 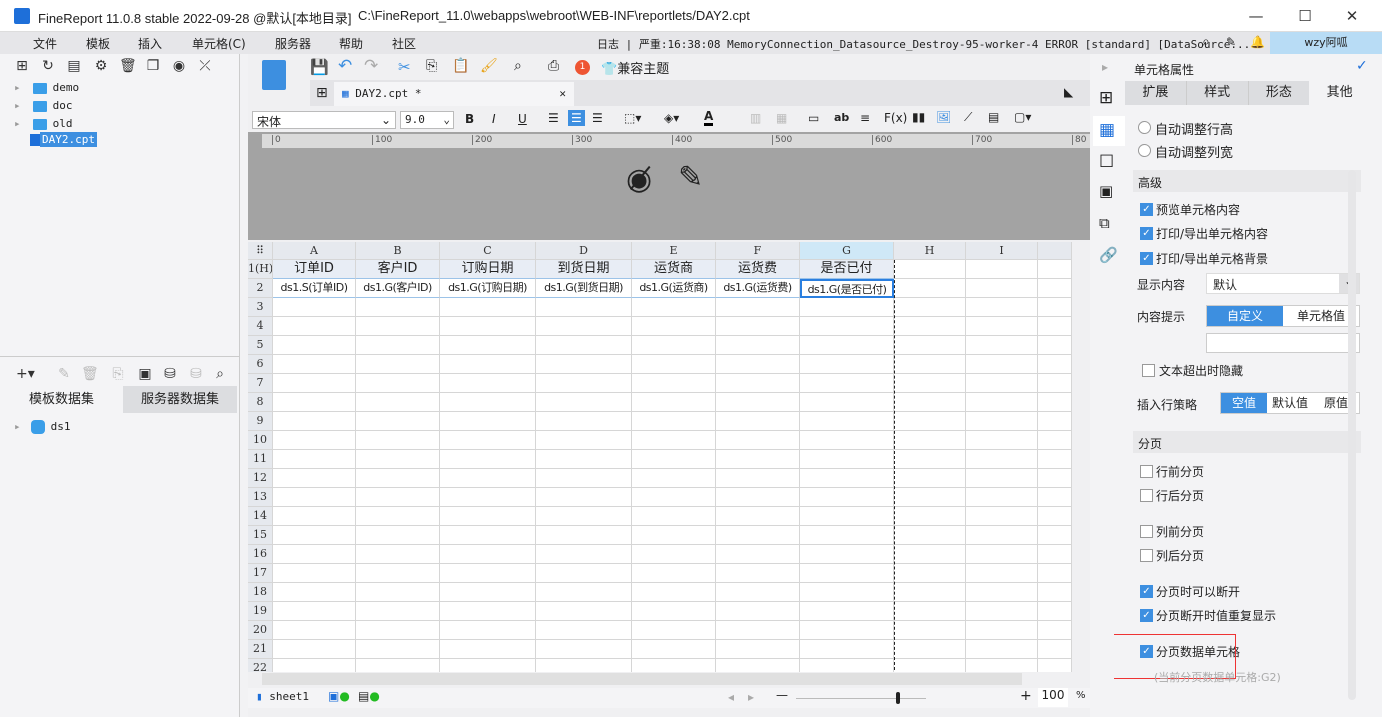 What do you see at coordinates (260, 478) in the screenshot?
I see `row-header: 12` at bounding box center [260, 478].